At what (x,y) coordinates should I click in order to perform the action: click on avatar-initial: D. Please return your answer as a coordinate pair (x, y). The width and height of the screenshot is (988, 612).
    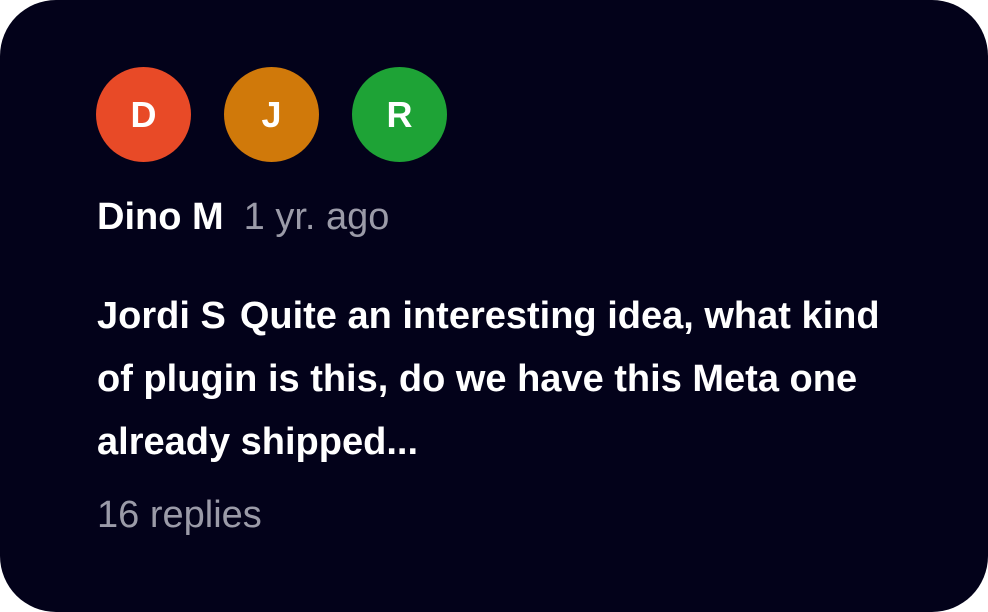
    Looking at the image, I should click on (143, 114).